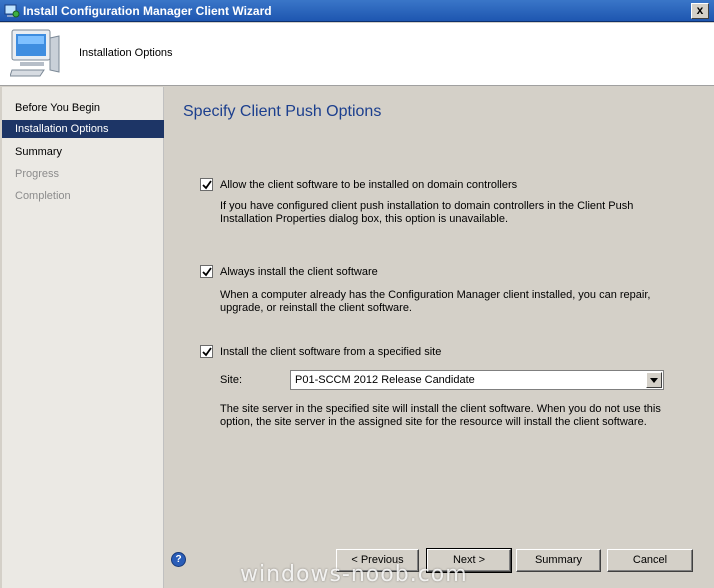  What do you see at coordinates (83, 152) in the screenshot?
I see `nav-item-summary: Summary` at bounding box center [83, 152].